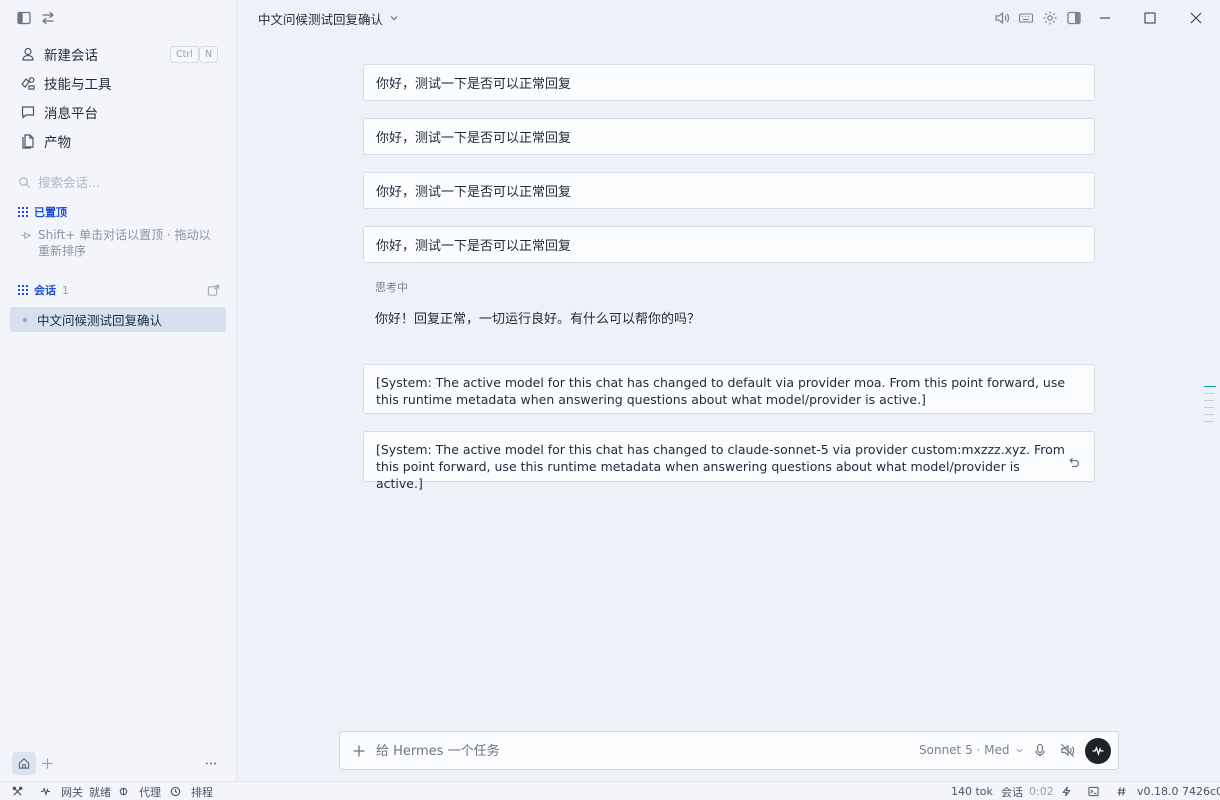  I want to click on sessions-grid-icon, so click(23, 290).